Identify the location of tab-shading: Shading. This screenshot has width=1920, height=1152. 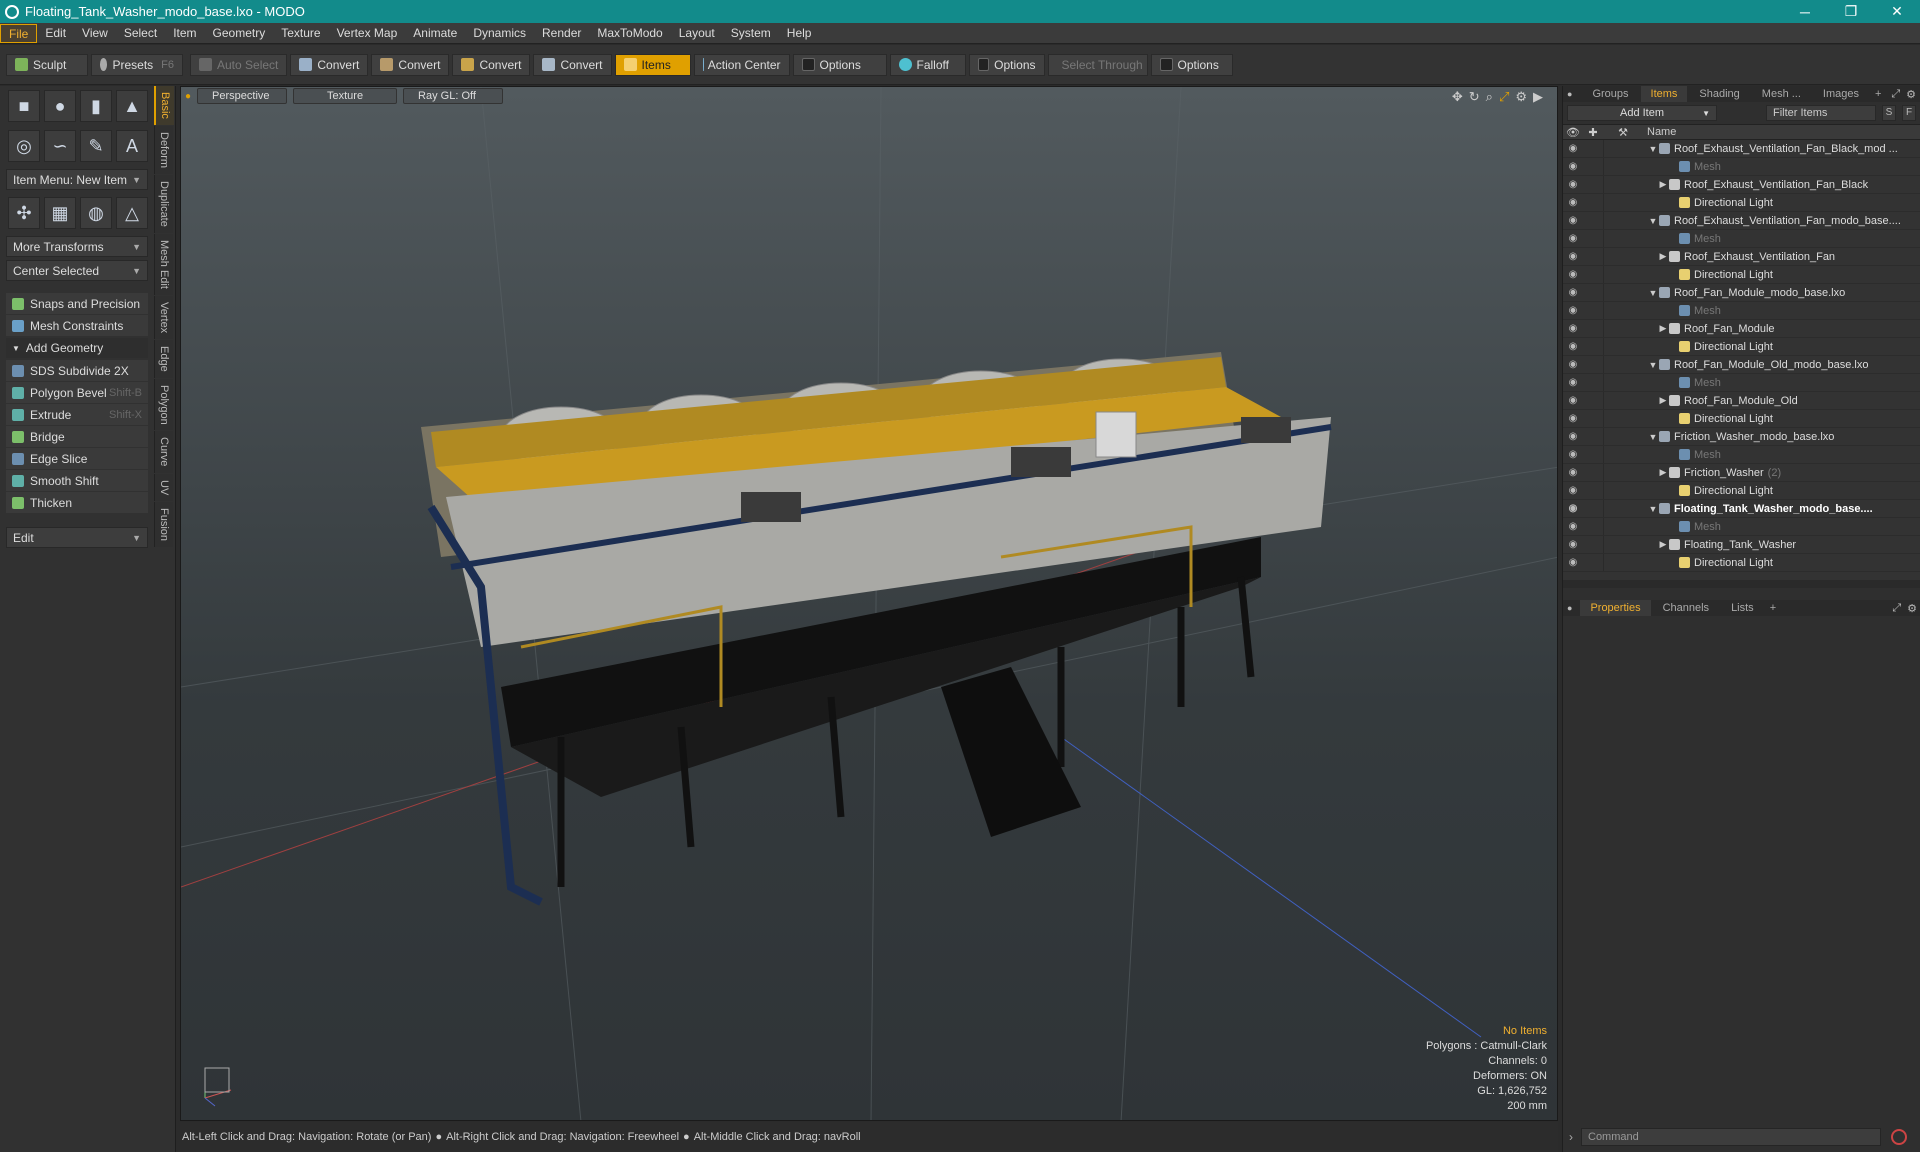
(1719, 94).